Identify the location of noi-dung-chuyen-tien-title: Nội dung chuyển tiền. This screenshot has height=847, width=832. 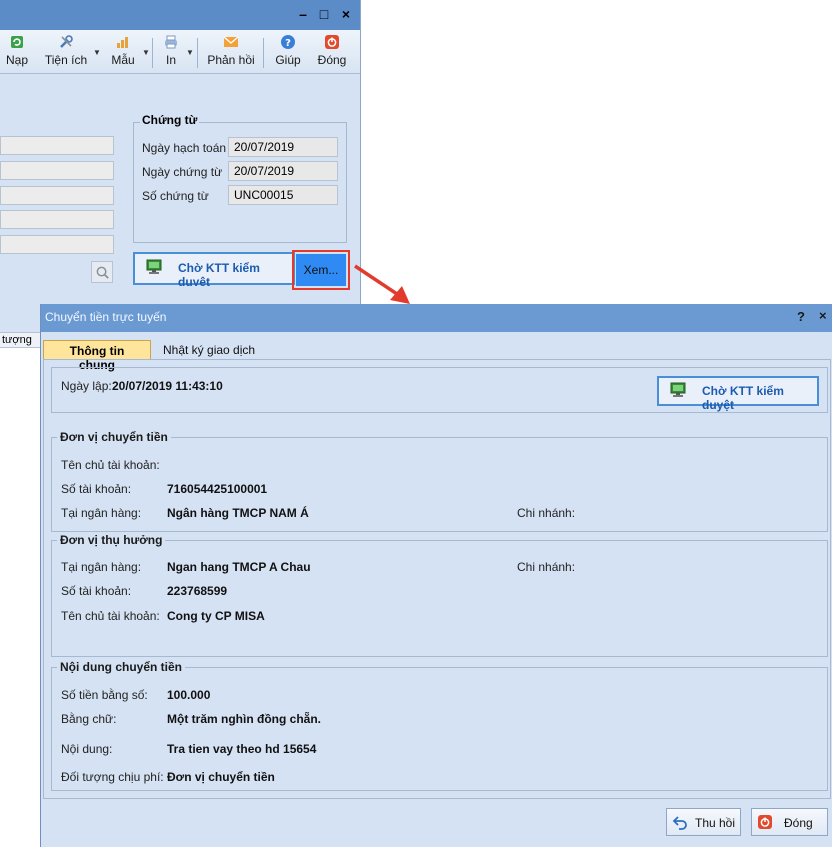
(121, 667).